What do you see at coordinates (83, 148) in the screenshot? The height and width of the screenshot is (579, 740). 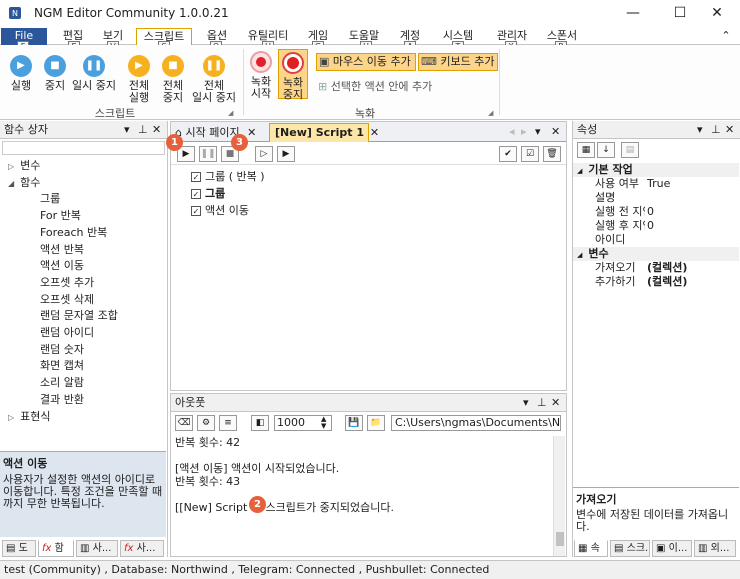 I see `function-search-input` at bounding box center [83, 148].